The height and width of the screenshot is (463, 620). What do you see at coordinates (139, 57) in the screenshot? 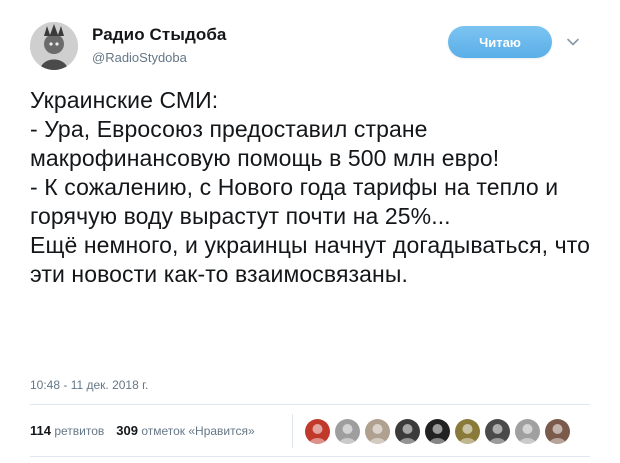
I see `author-handle: @RadioStydoba` at bounding box center [139, 57].